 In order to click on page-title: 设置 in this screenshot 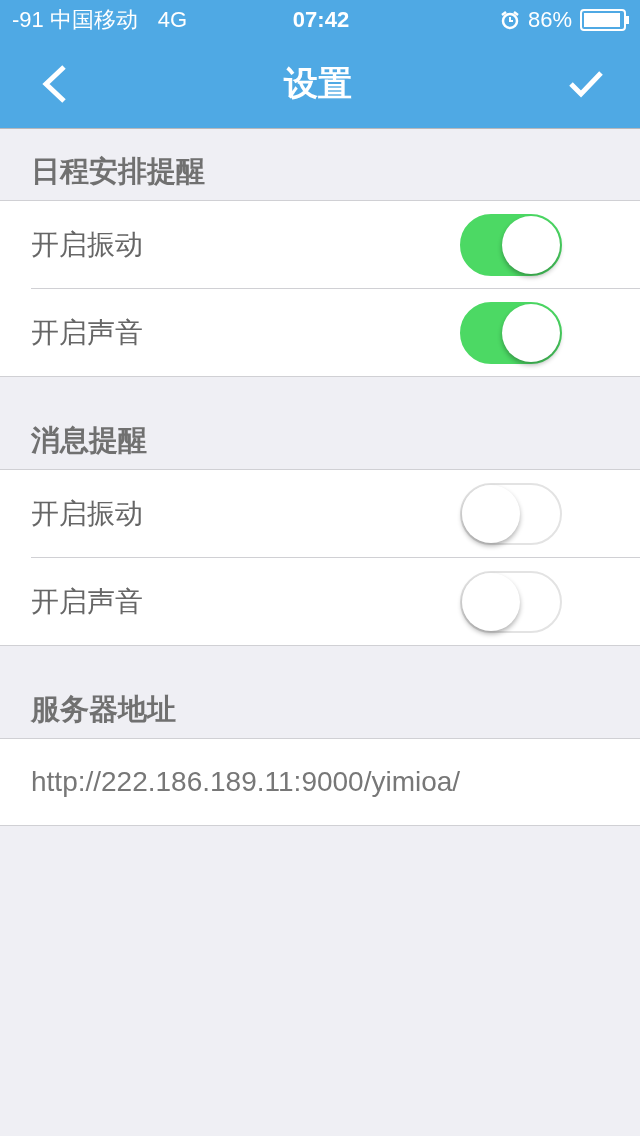, I will do `click(318, 83)`.